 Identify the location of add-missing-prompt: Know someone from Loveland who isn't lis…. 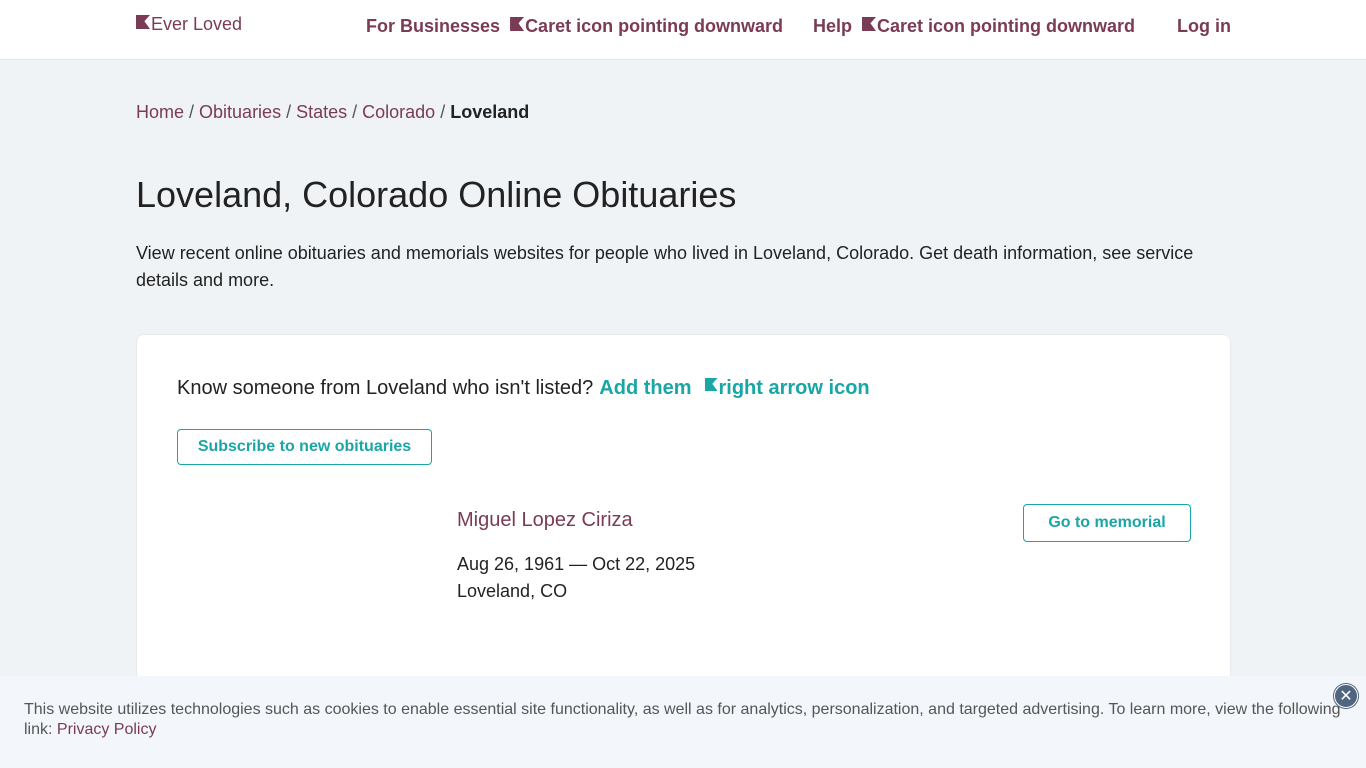
(523, 388).